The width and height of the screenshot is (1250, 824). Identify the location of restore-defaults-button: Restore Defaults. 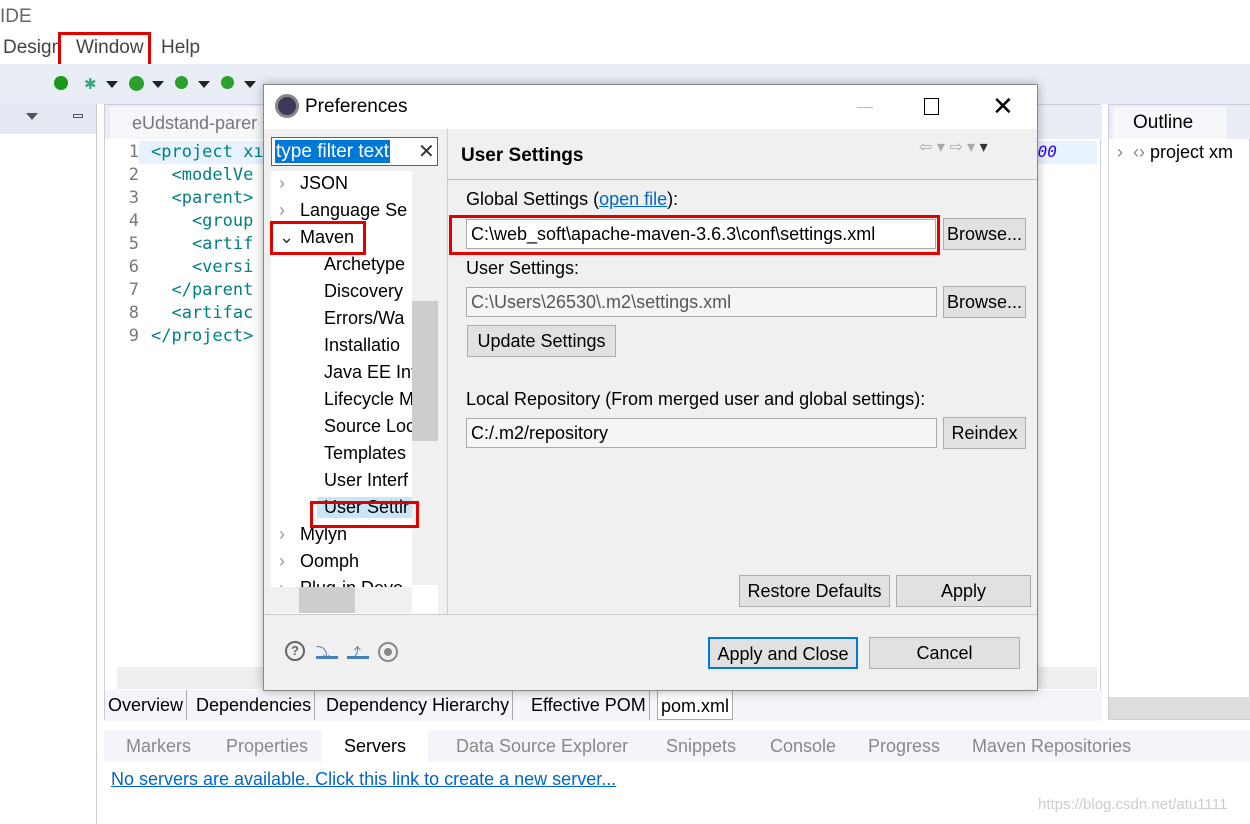
(814, 591).